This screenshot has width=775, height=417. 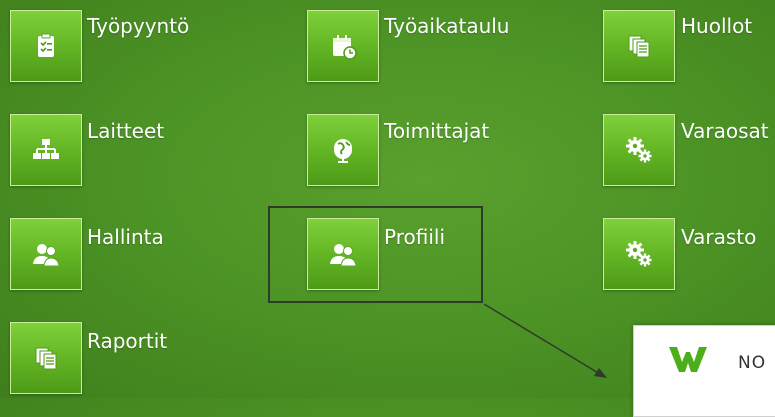 I want to click on w-logo-icon, so click(x=688, y=359).